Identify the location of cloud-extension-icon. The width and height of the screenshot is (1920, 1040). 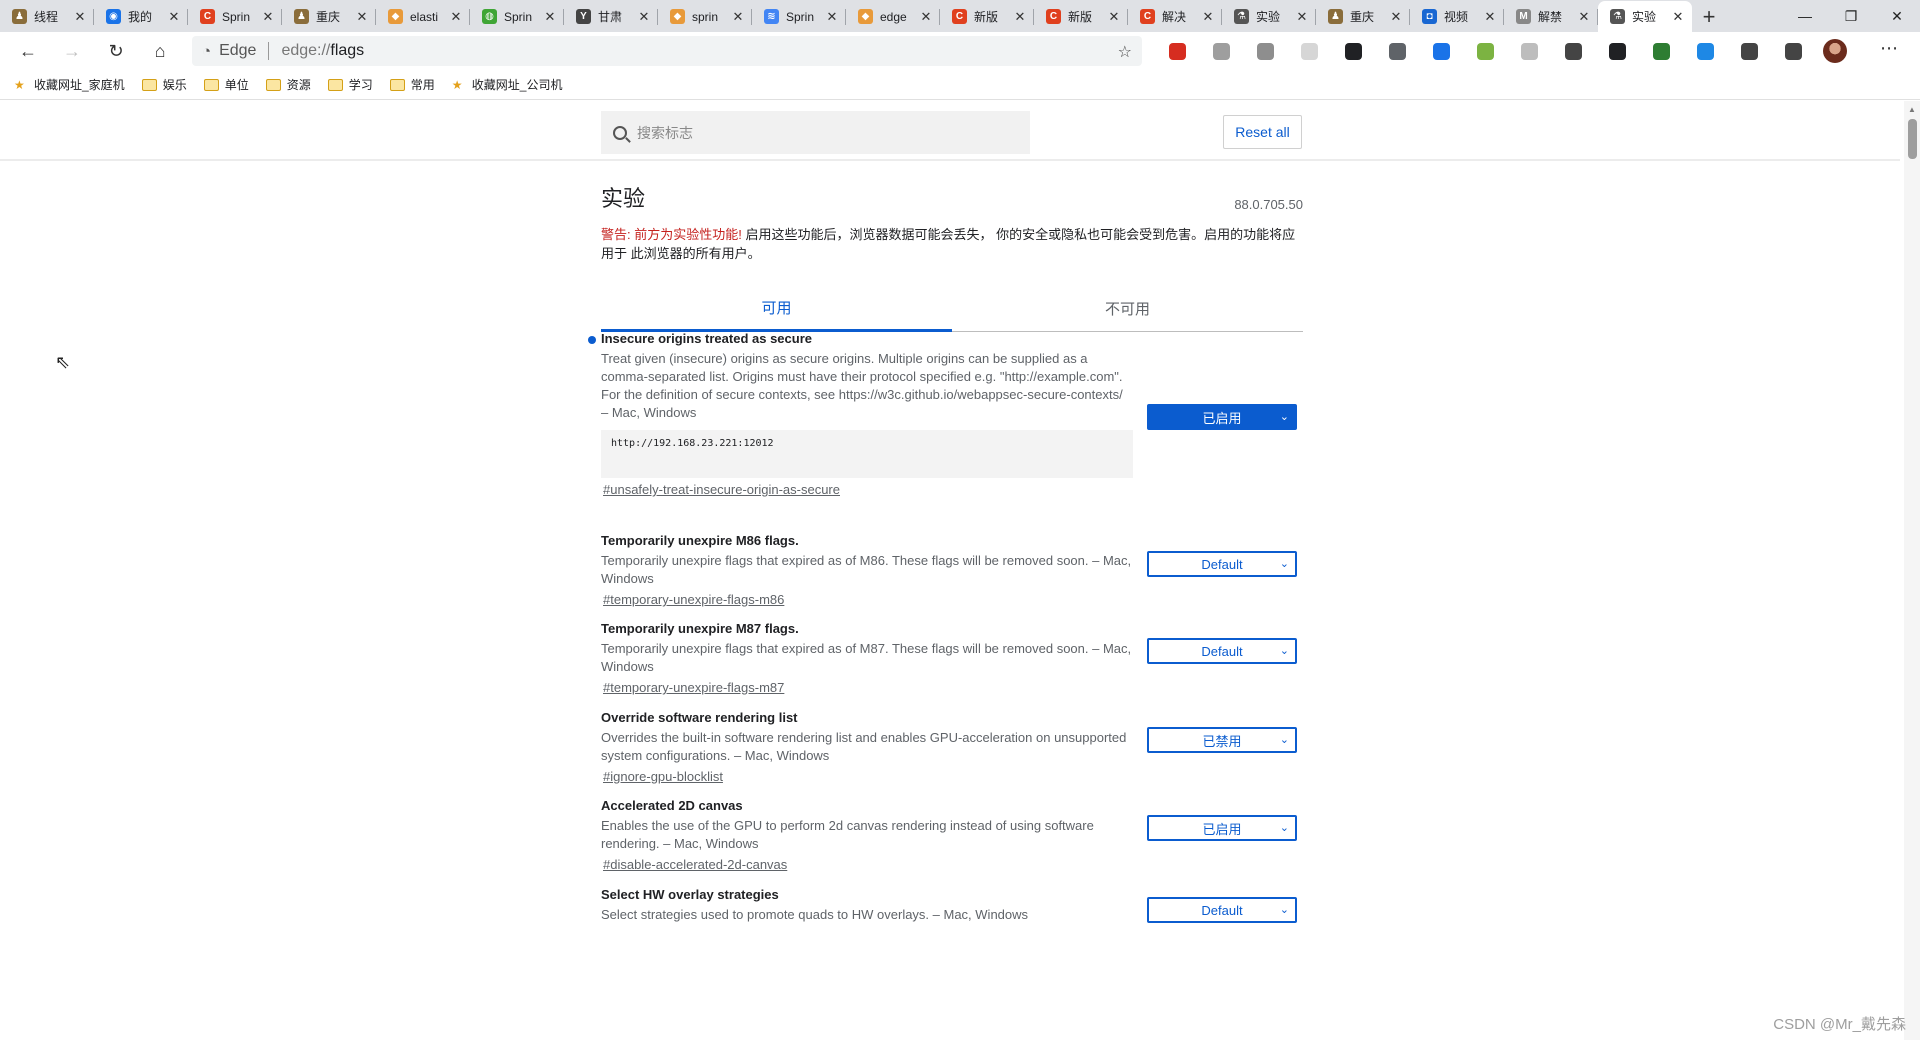
(1221, 51).